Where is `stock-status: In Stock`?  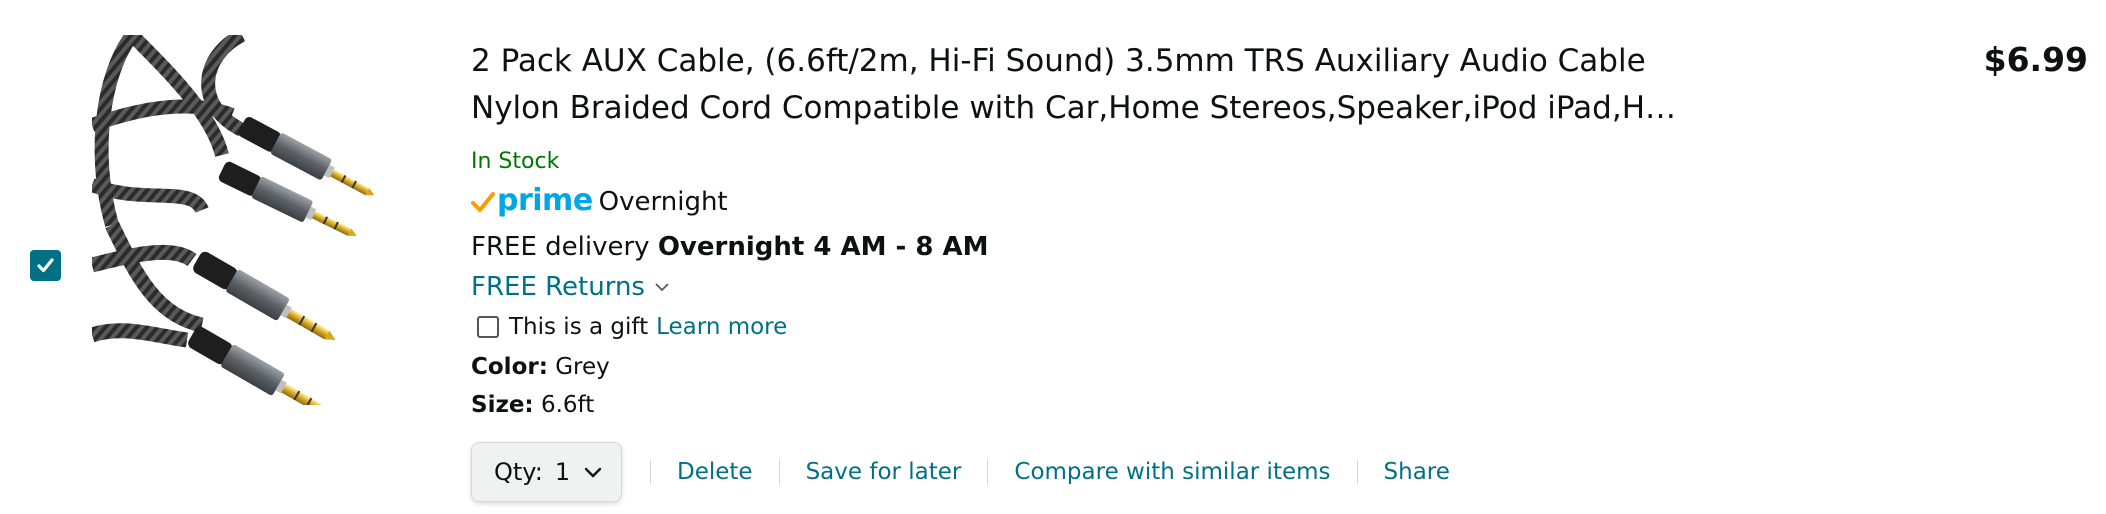
stock-status: In Stock is located at coordinates (515, 161).